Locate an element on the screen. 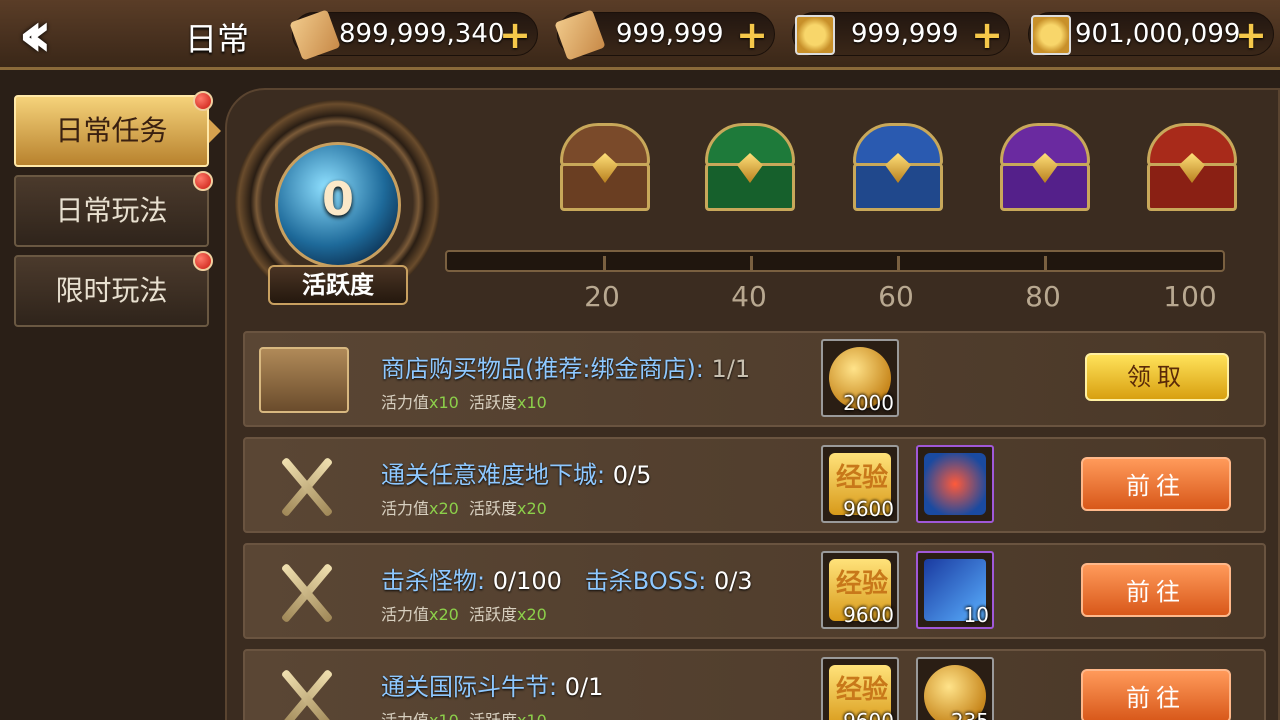 The image size is (1280, 720). resource-locked-scroll: 999,999 + is located at coordinates (664, 35).